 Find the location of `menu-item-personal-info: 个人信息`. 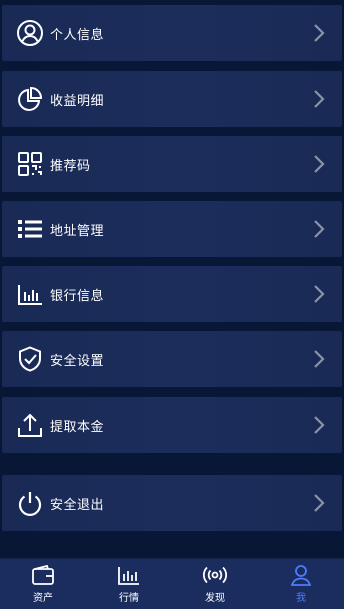

menu-item-personal-info: 个人信息 is located at coordinates (172, 33).